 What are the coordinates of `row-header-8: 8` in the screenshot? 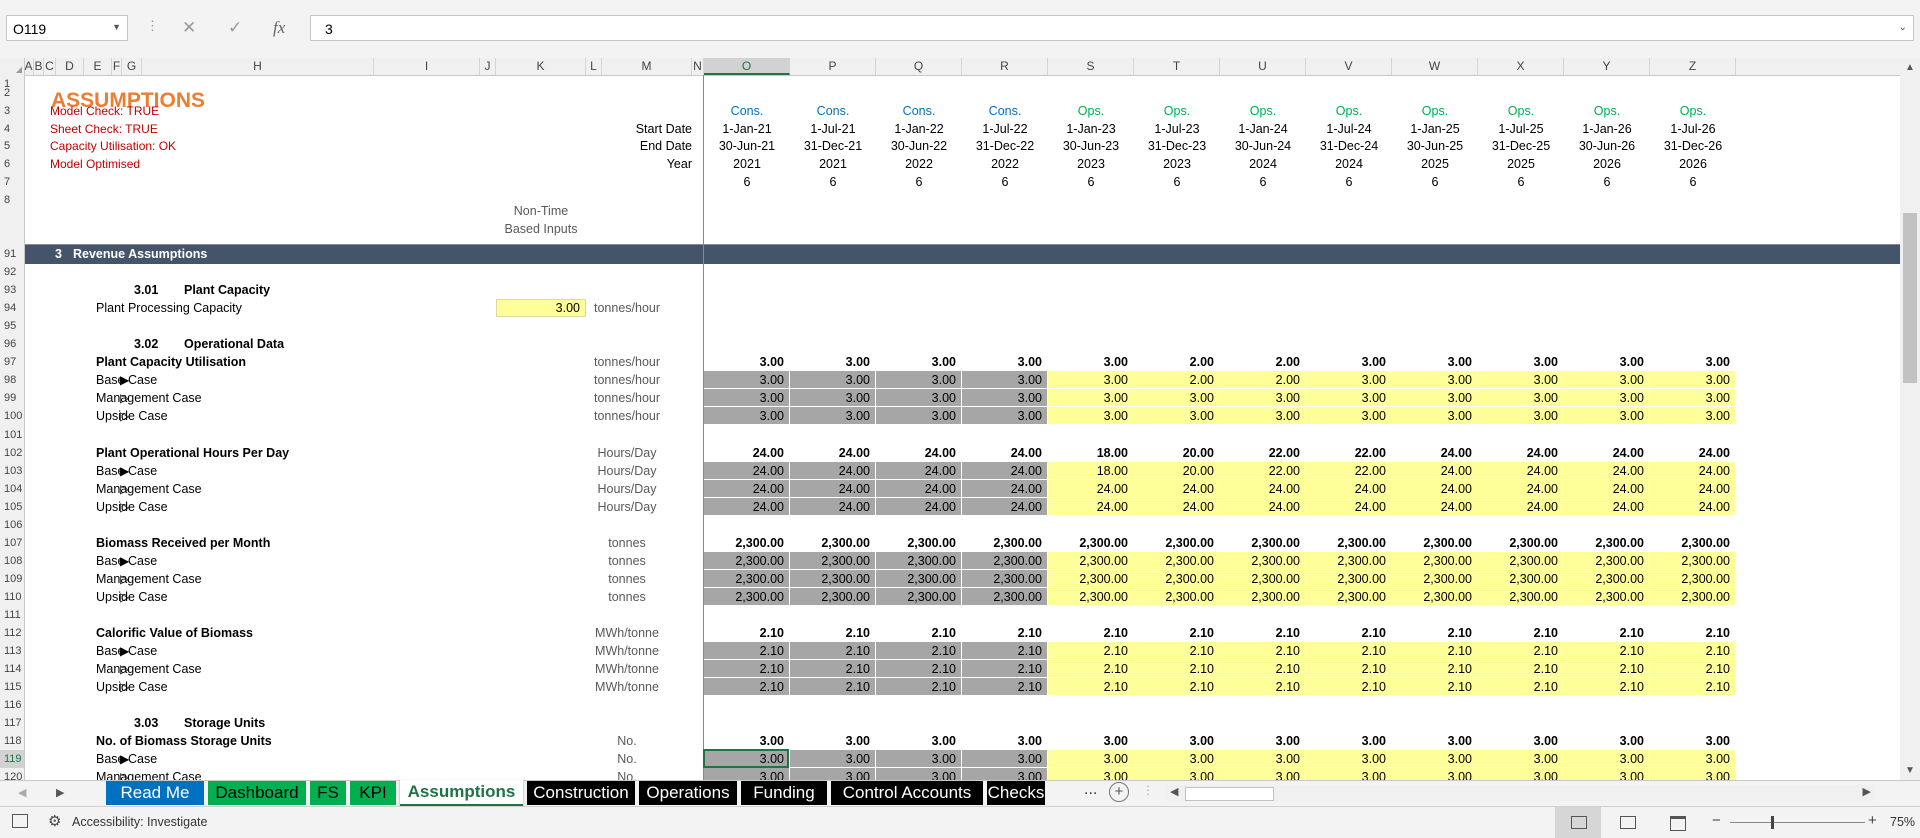 It's located at (12, 200).